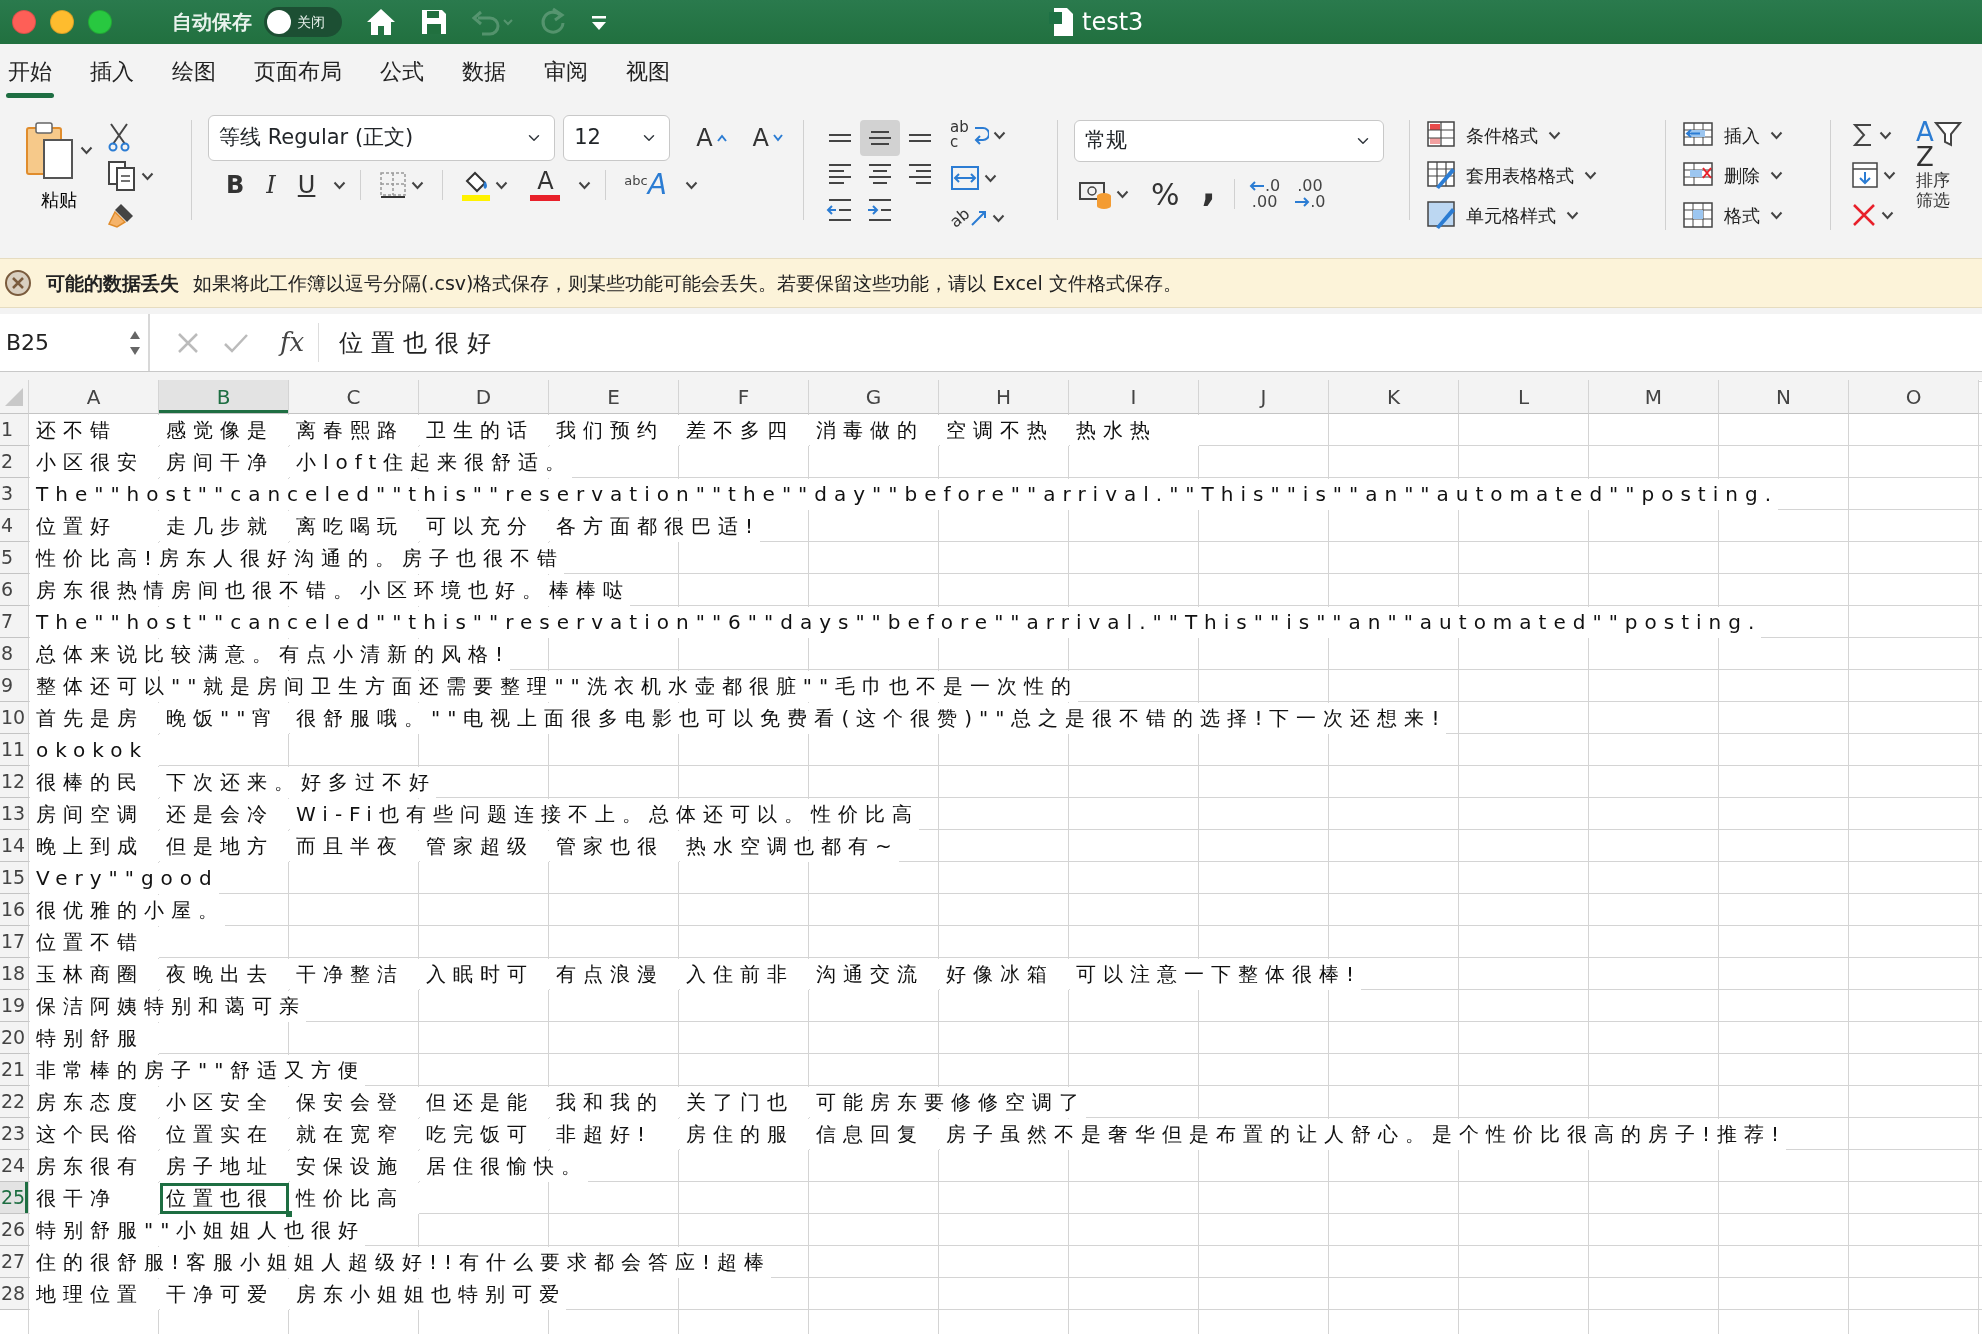 This screenshot has width=1982, height=1334. I want to click on table-cell: 消毒做的, so click(874, 430).